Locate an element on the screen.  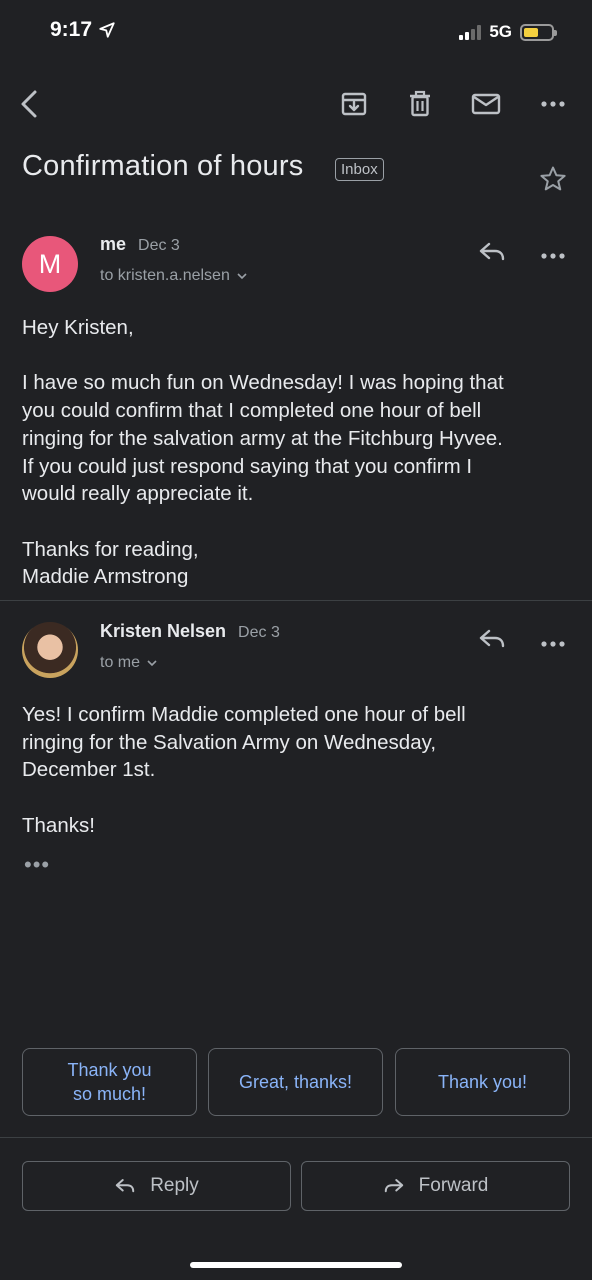
sender-avatar: M is located at coordinates (50, 264).